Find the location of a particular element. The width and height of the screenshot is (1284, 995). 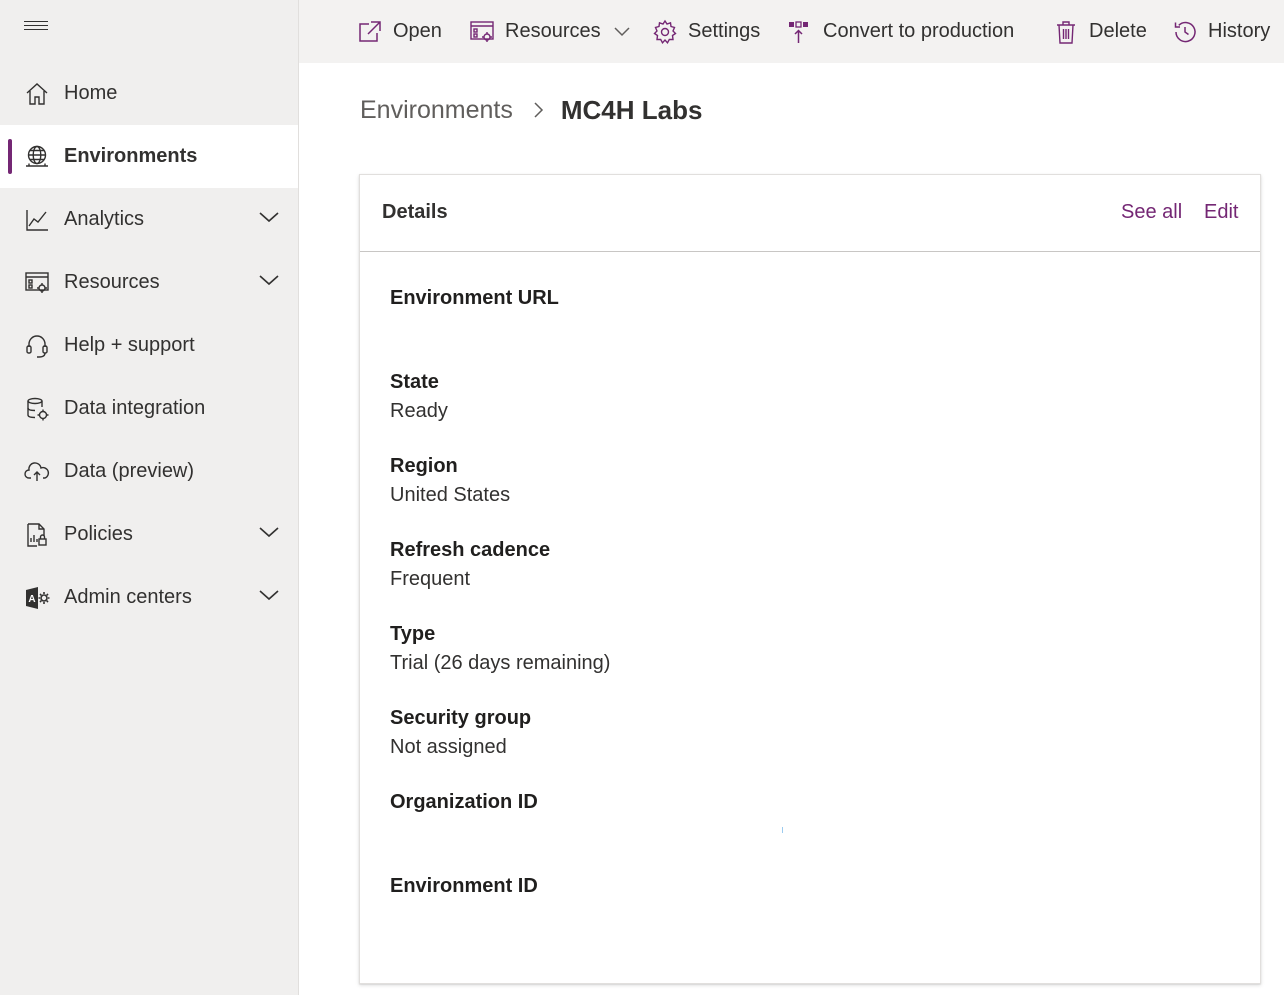

sidebar-item-admin-centers: A Admin centers is located at coordinates (149, 597).